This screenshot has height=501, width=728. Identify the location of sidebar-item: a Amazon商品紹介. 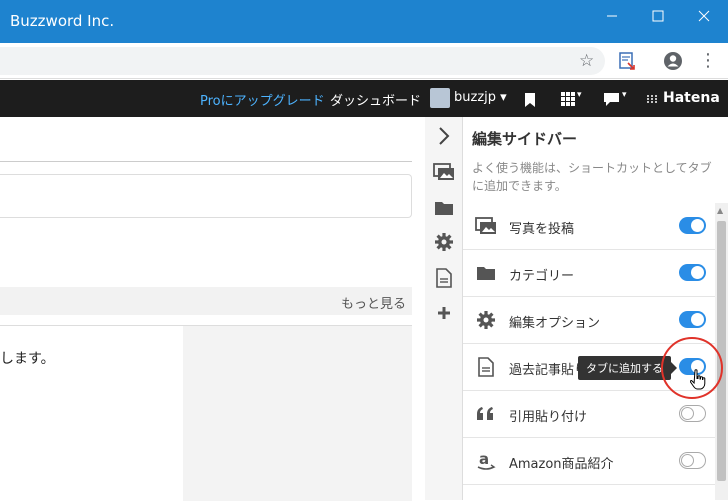
(589, 461).